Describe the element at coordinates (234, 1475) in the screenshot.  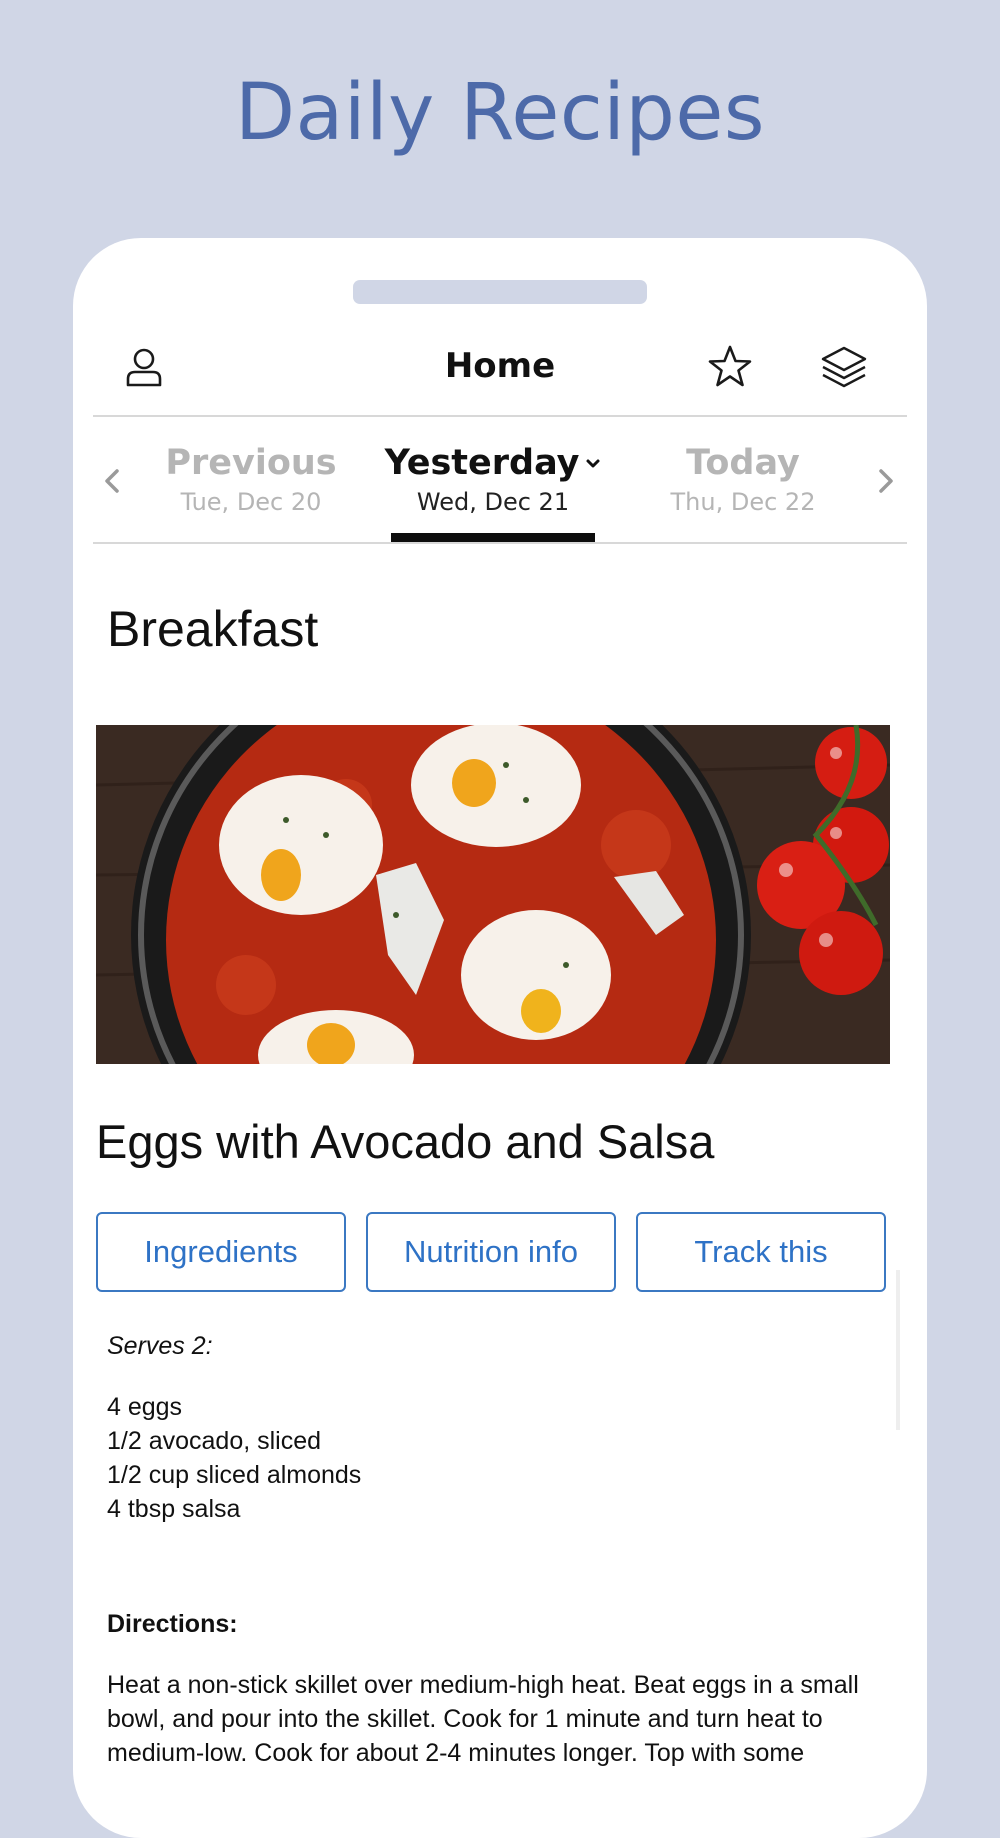
I see `list-item: 1/2 cup sliced almonds` at that location.